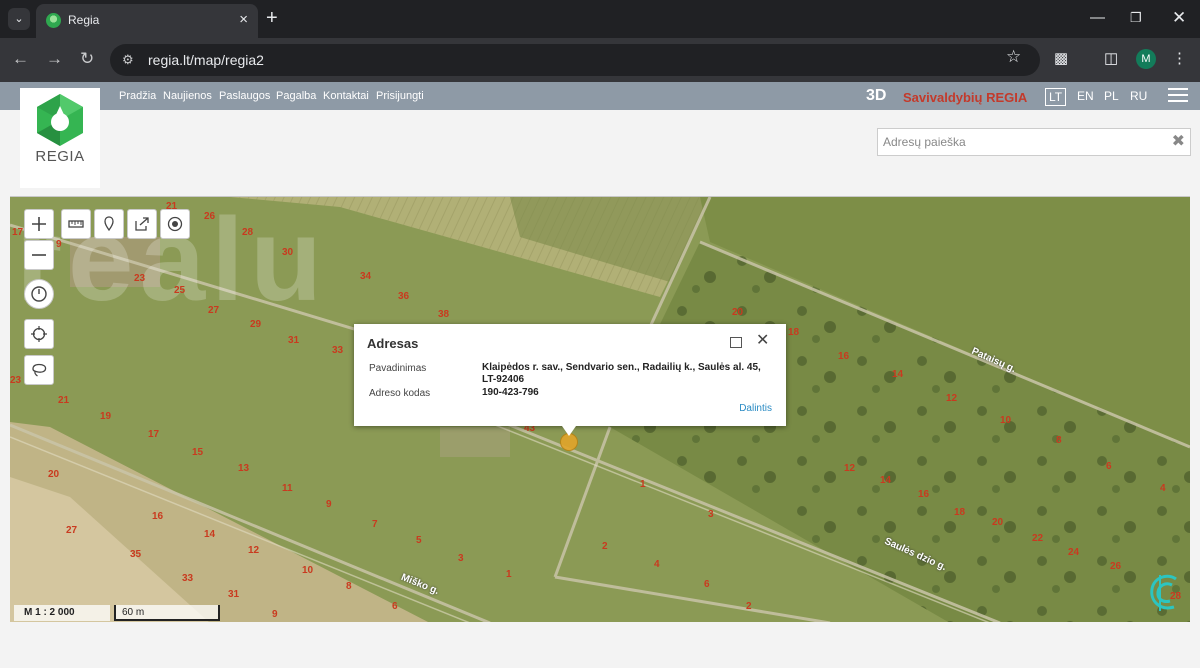 The height and width of the screenshot is (668, 1200). Describe the element at coordinates (1138, 96) in the screenshot. I see `lang-ru: RU` at that location.